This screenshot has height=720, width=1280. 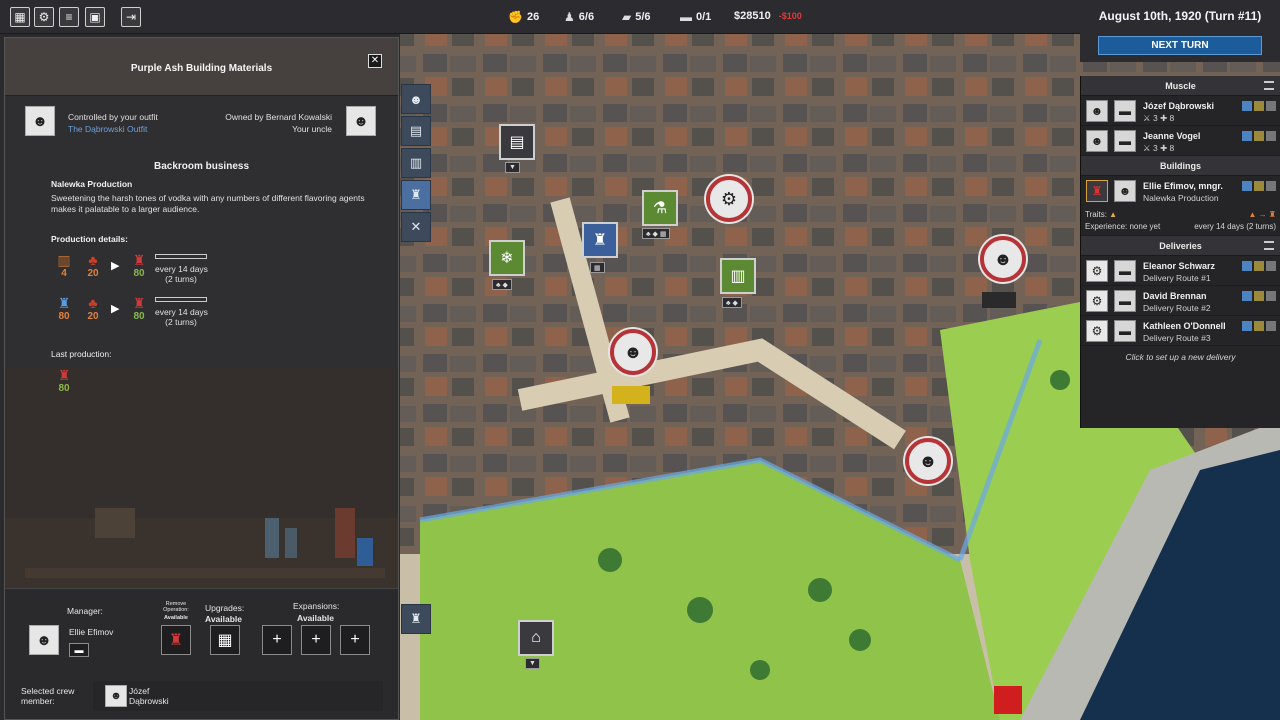 What do you see at coordinates (790, 16) in the screenshot?
I see `money-change: -$100` at bounding box center [790, 16].